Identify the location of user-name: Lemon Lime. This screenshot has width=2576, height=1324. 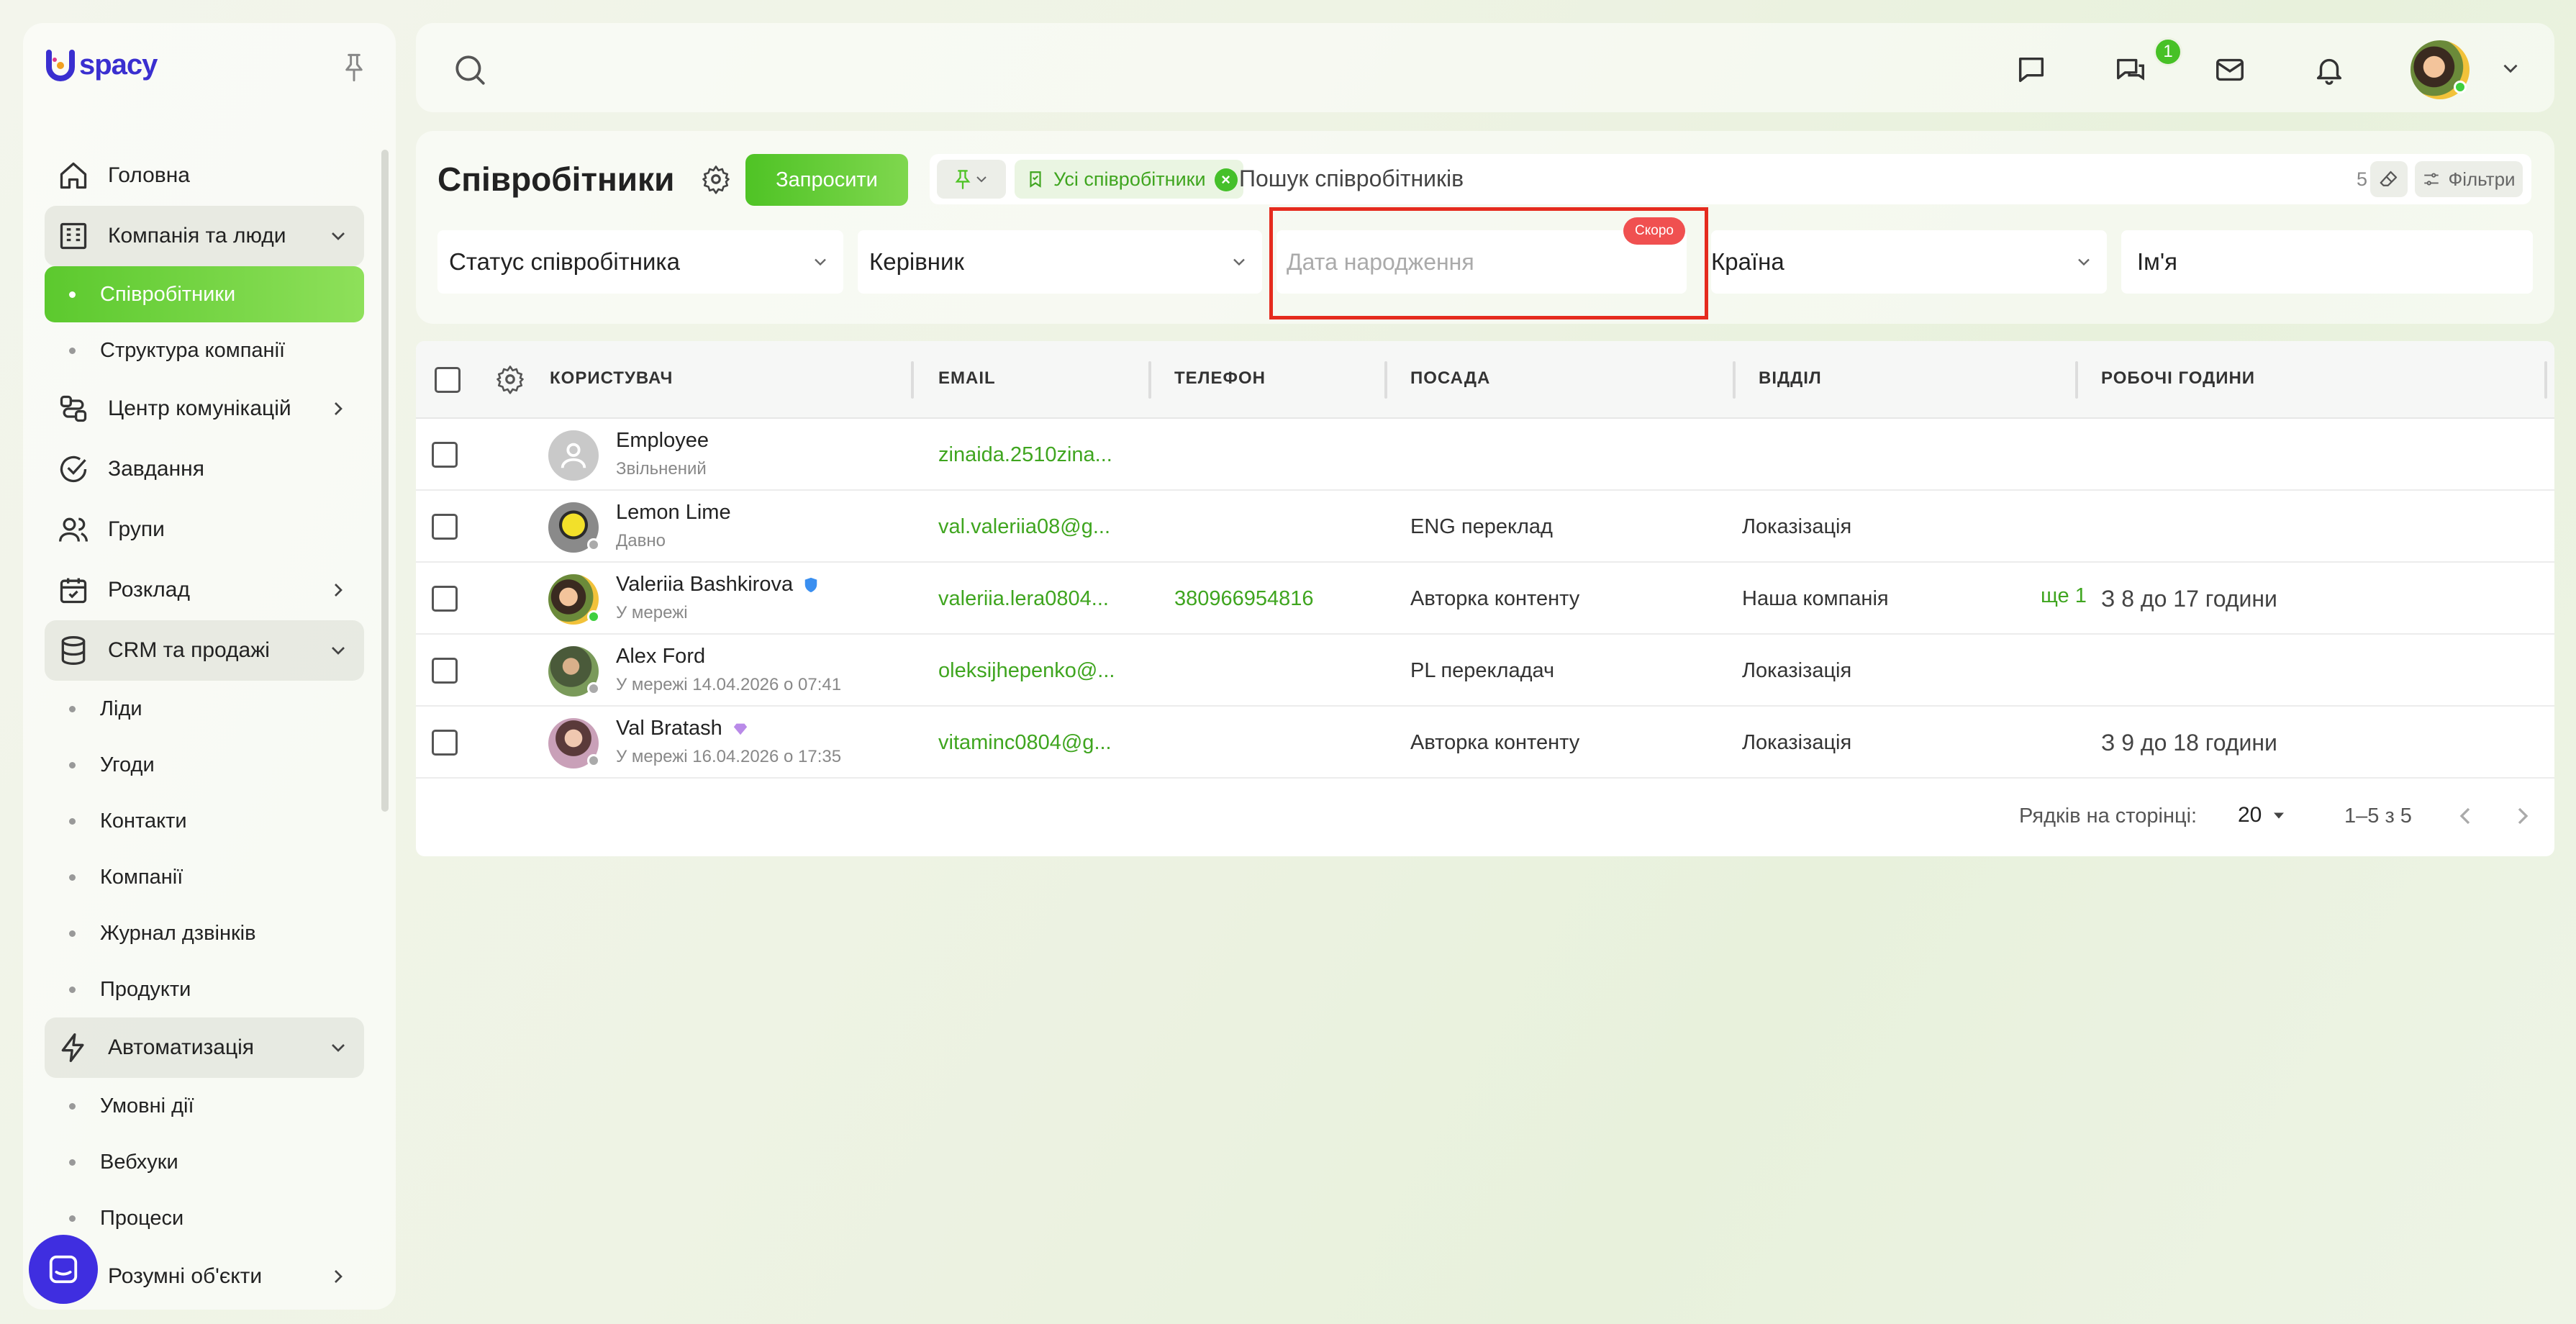
(673, 513).